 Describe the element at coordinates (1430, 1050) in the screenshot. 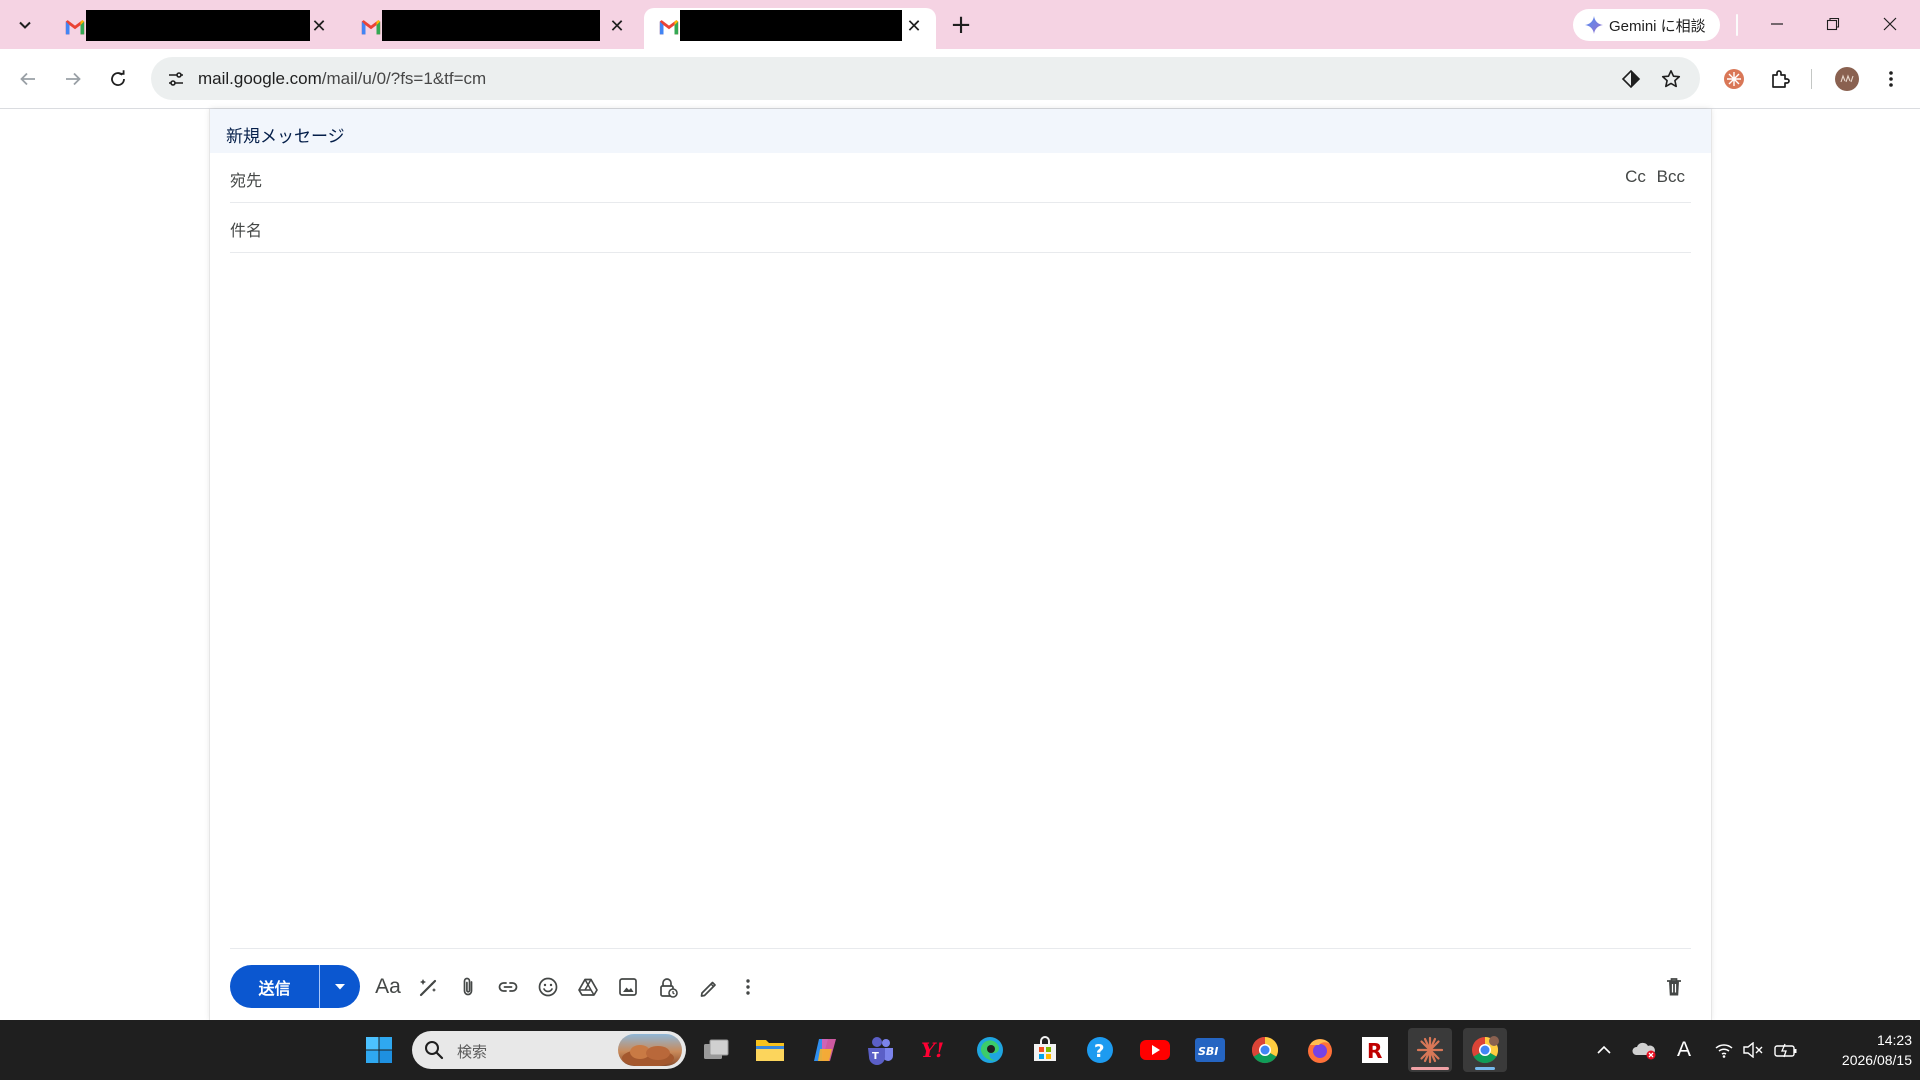

I see `claude-app-icon` at that location.